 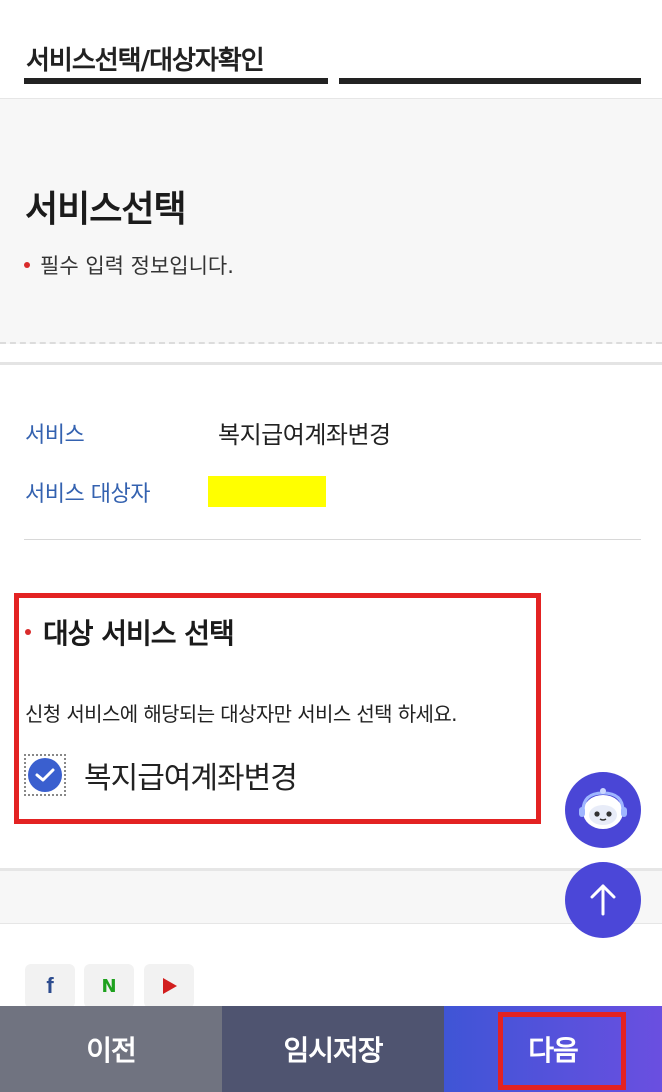 I want to click on required-note: 필수 입력 정보입니다., so click(x=129, y=265).